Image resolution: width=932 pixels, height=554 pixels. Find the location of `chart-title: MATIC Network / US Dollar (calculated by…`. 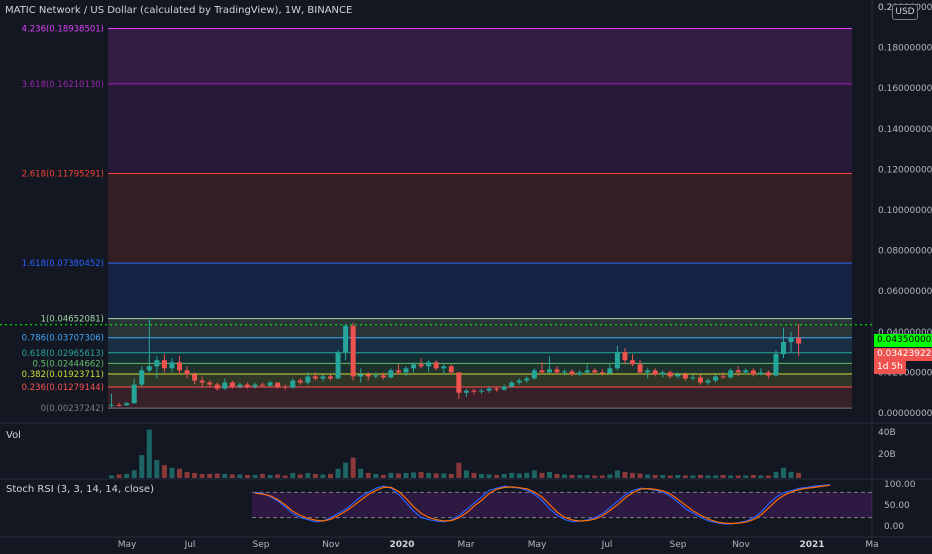

chart-title: MATIC Network / US Dollar (calculated by… is located at coordinates (179, 10).